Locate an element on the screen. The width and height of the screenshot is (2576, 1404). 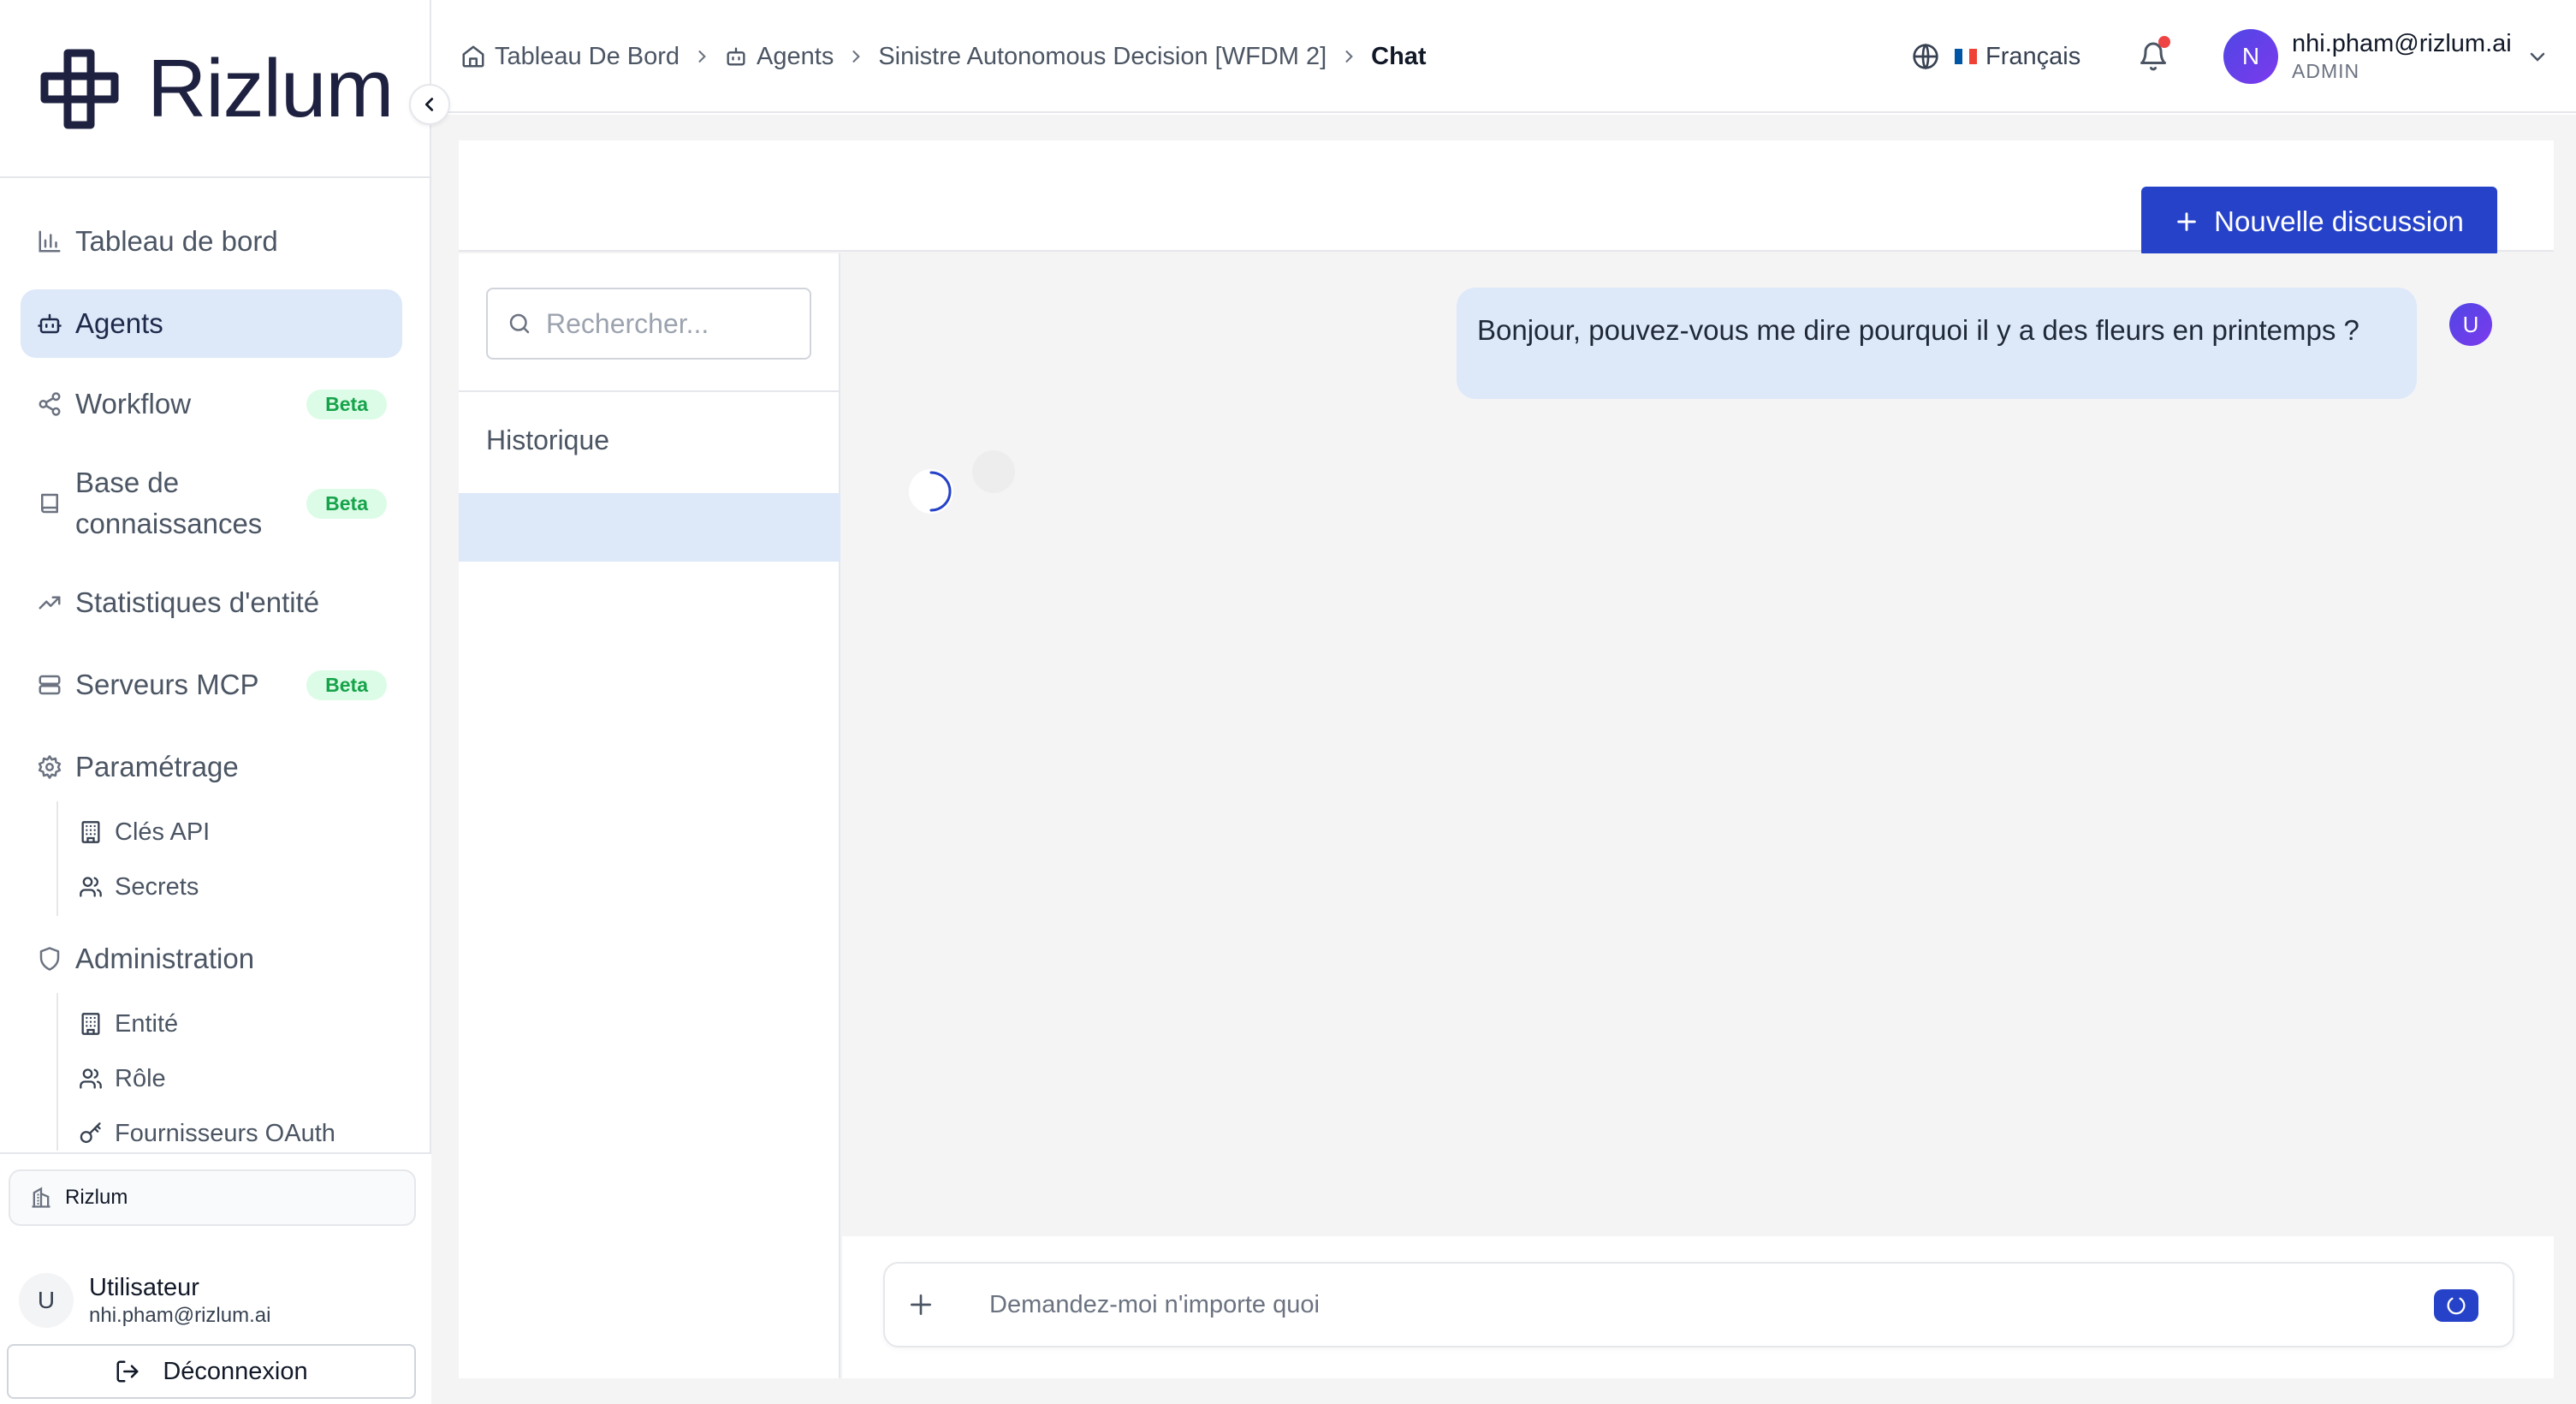
breadcrumb-label: Sinistre Autonomous Decision [WFDM 2] is located at coordinates (1102, 56).